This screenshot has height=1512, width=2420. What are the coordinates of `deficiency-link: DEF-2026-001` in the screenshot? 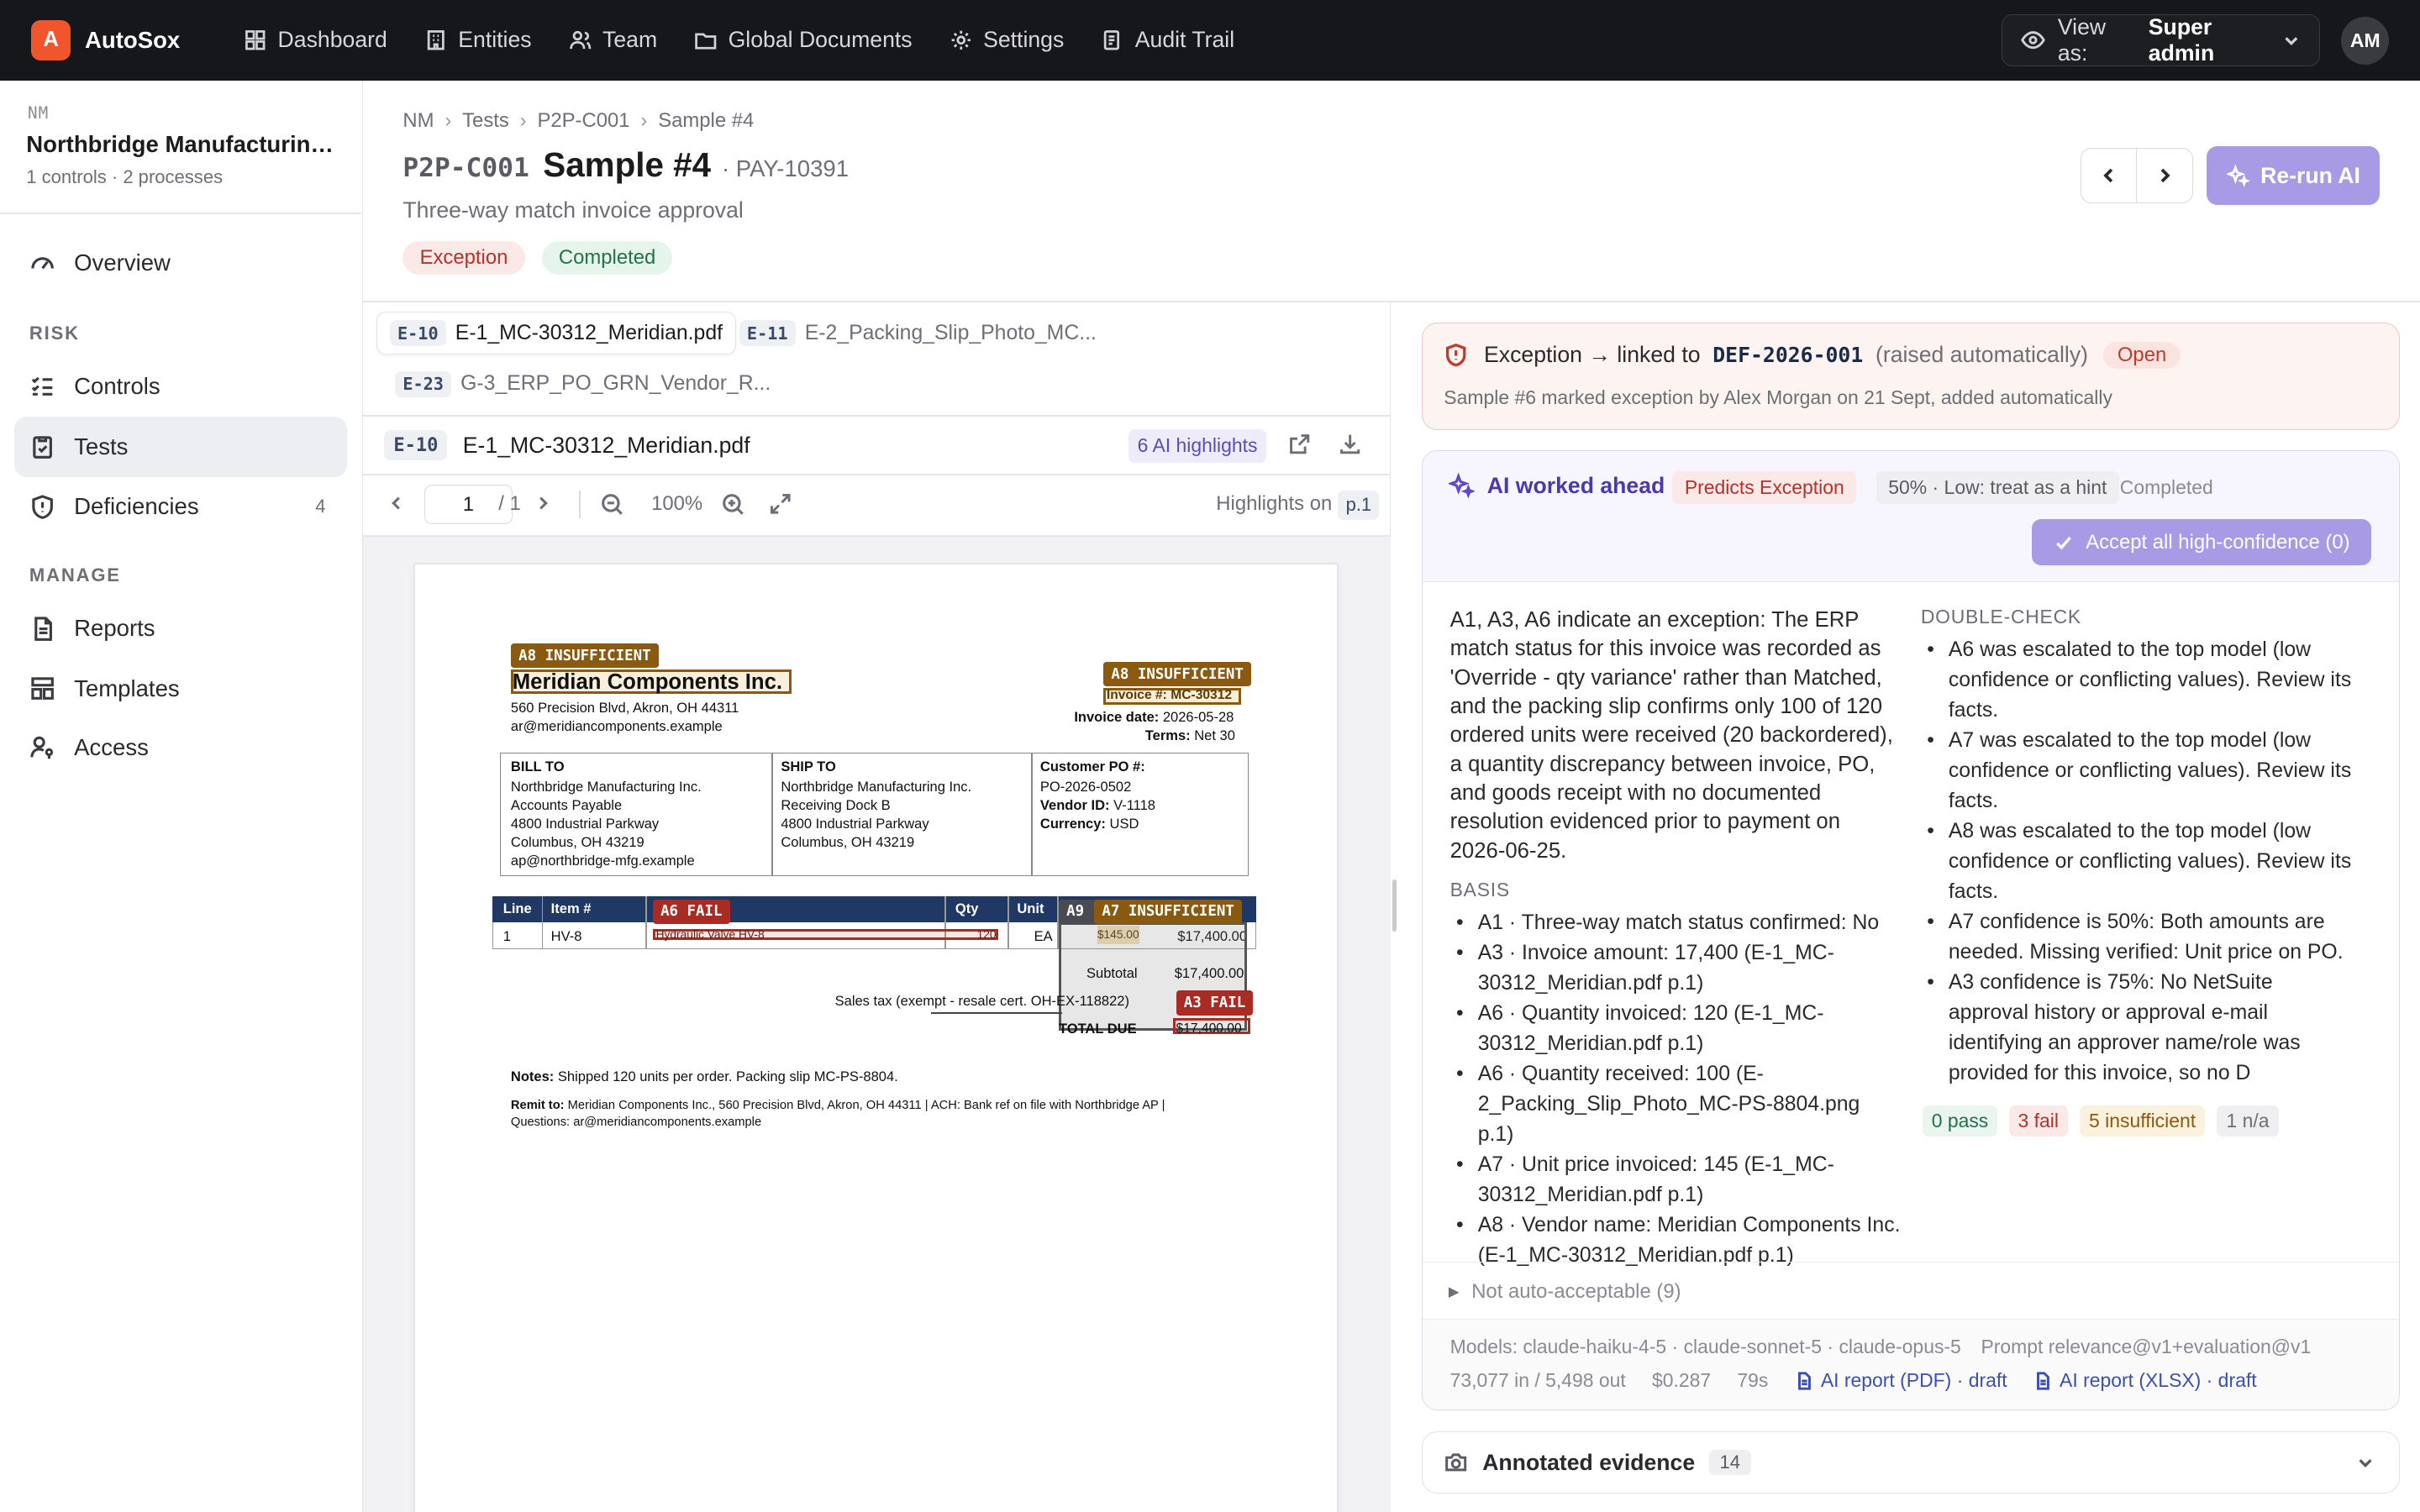 It's located at (1788, 355).